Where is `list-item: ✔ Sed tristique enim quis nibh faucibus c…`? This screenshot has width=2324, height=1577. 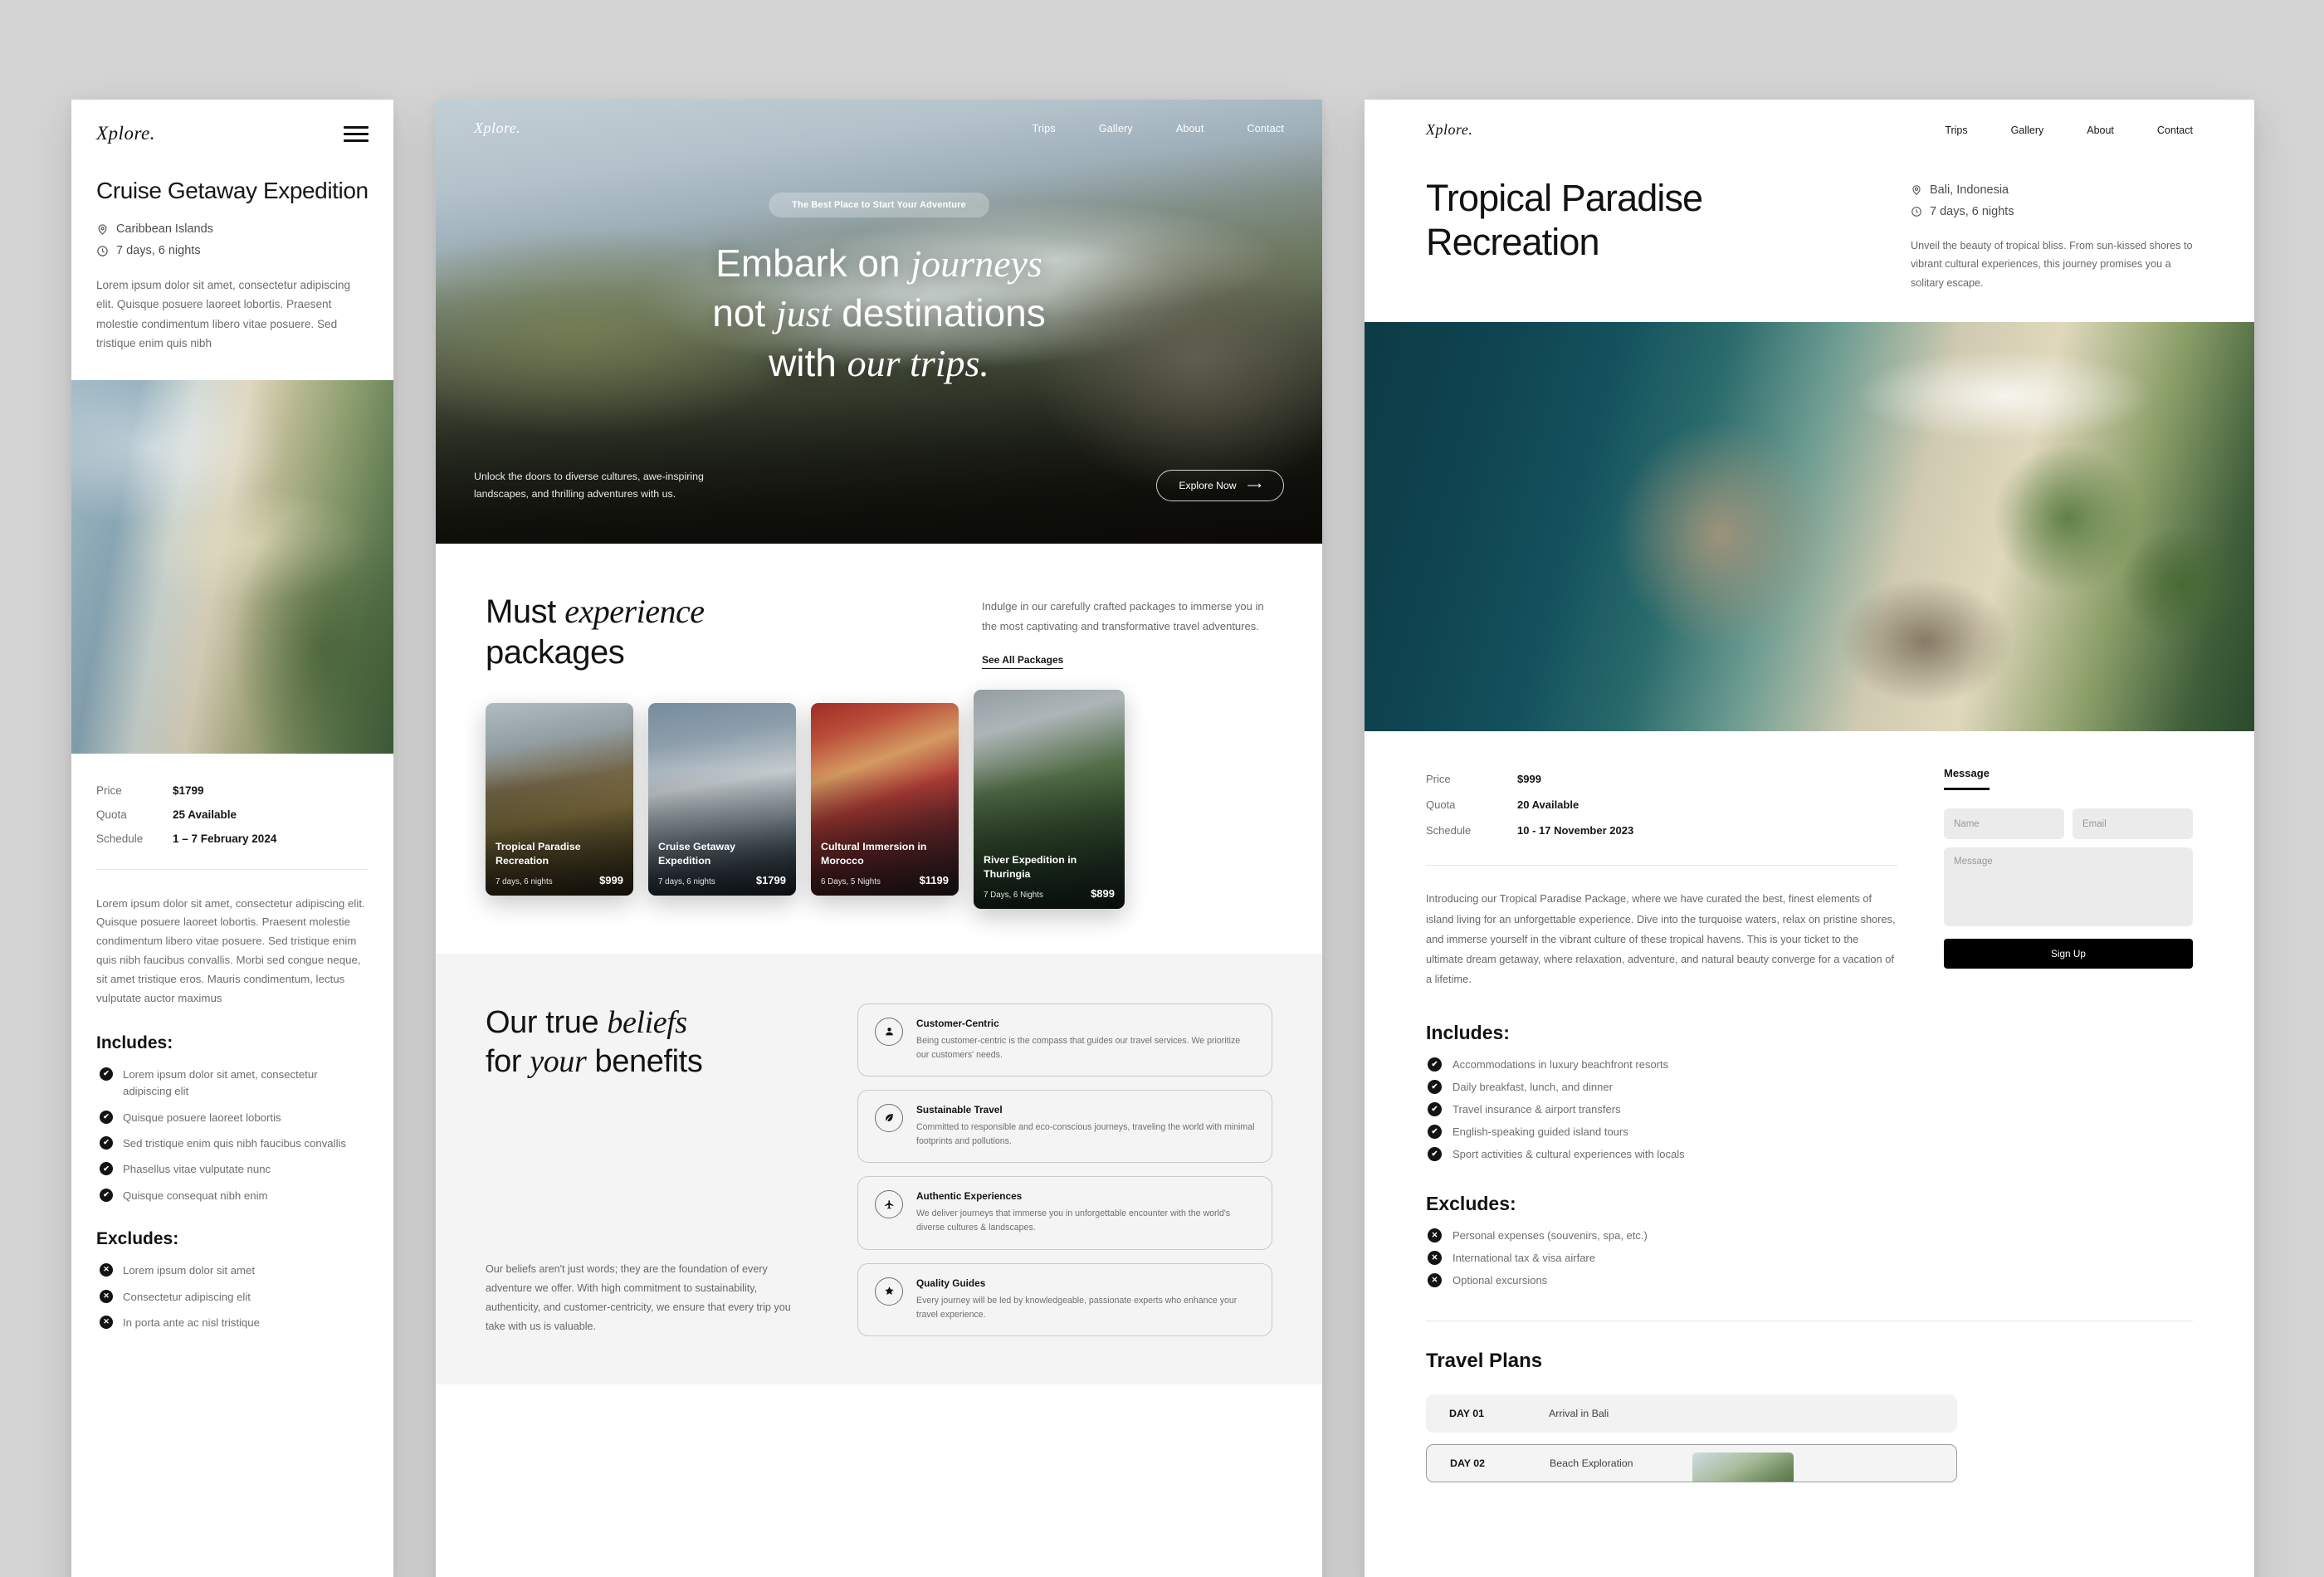 list-item: ✔ Sed tristique enim quis nibh faucibus c… is located at coordinates (234, 1143).